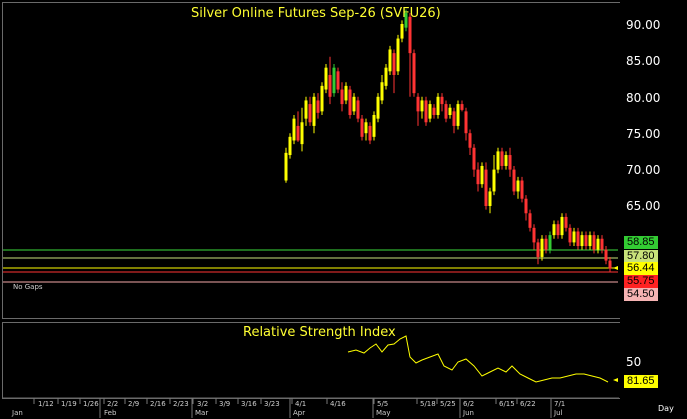 The width and height of the screenshot is (687, 419). Describe the element at coordinates (478, 359) in the screenshot. I see `rsi-line` at that location.